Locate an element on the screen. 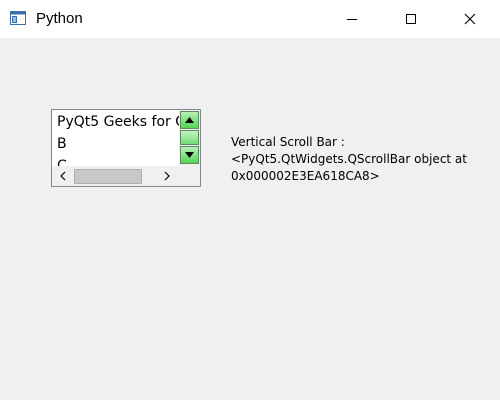  maximize-button is located at coordinates (411, 19).